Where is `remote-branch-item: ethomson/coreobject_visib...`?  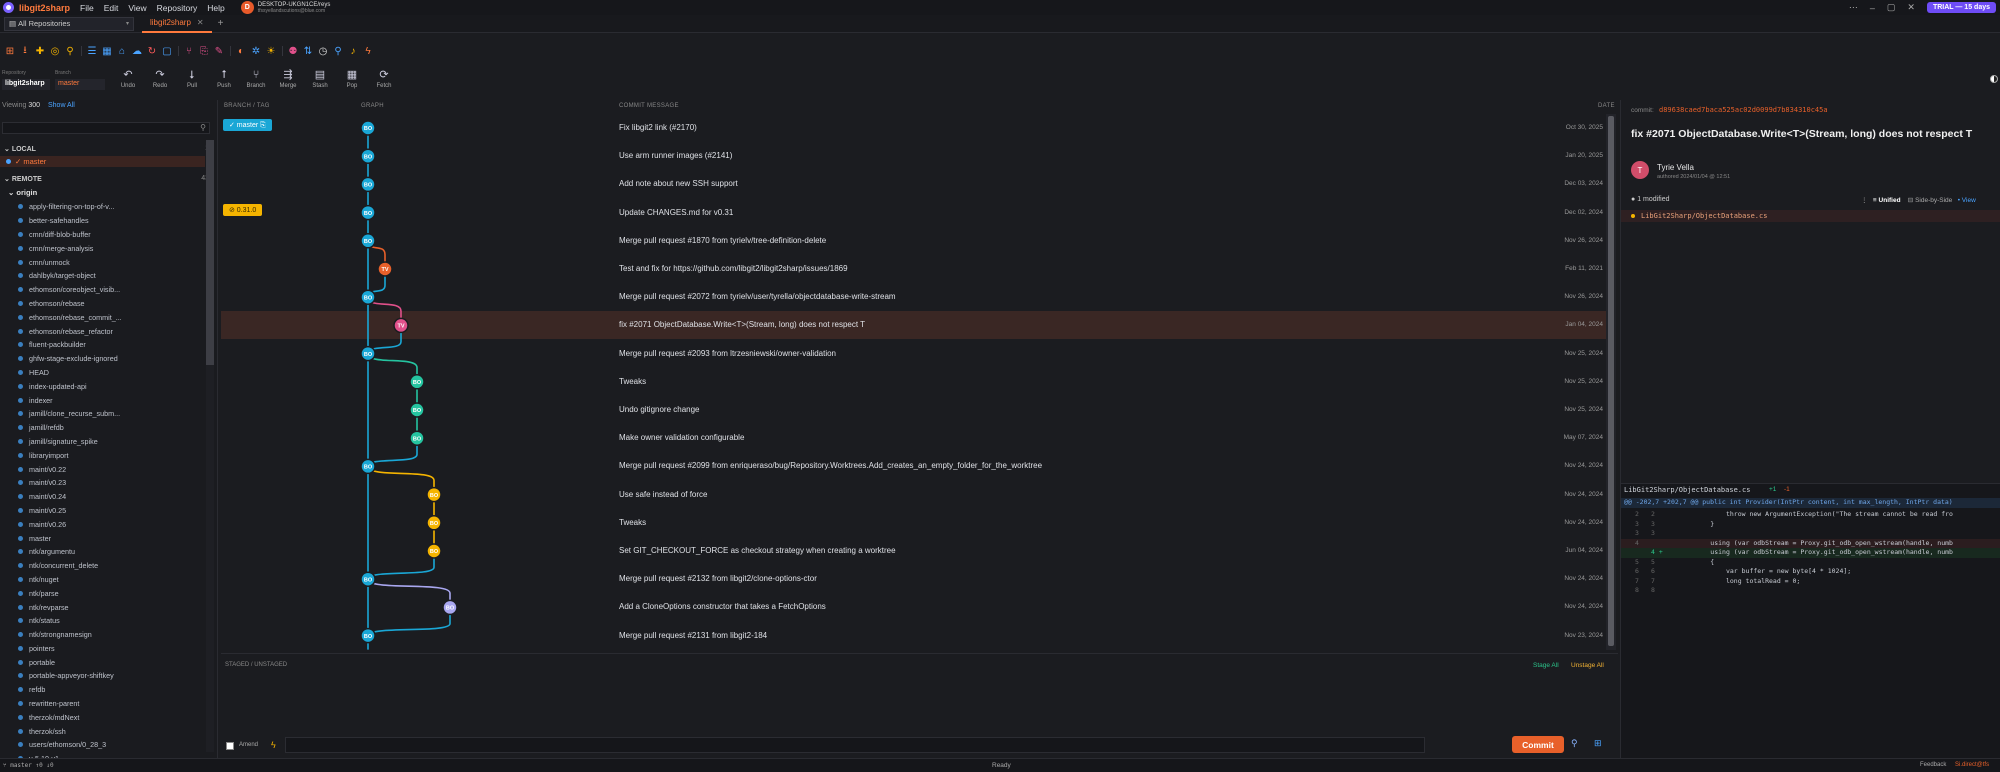
remote-branch-item: ethomson/coreobject_visib... is located at coordinates (110, 290).